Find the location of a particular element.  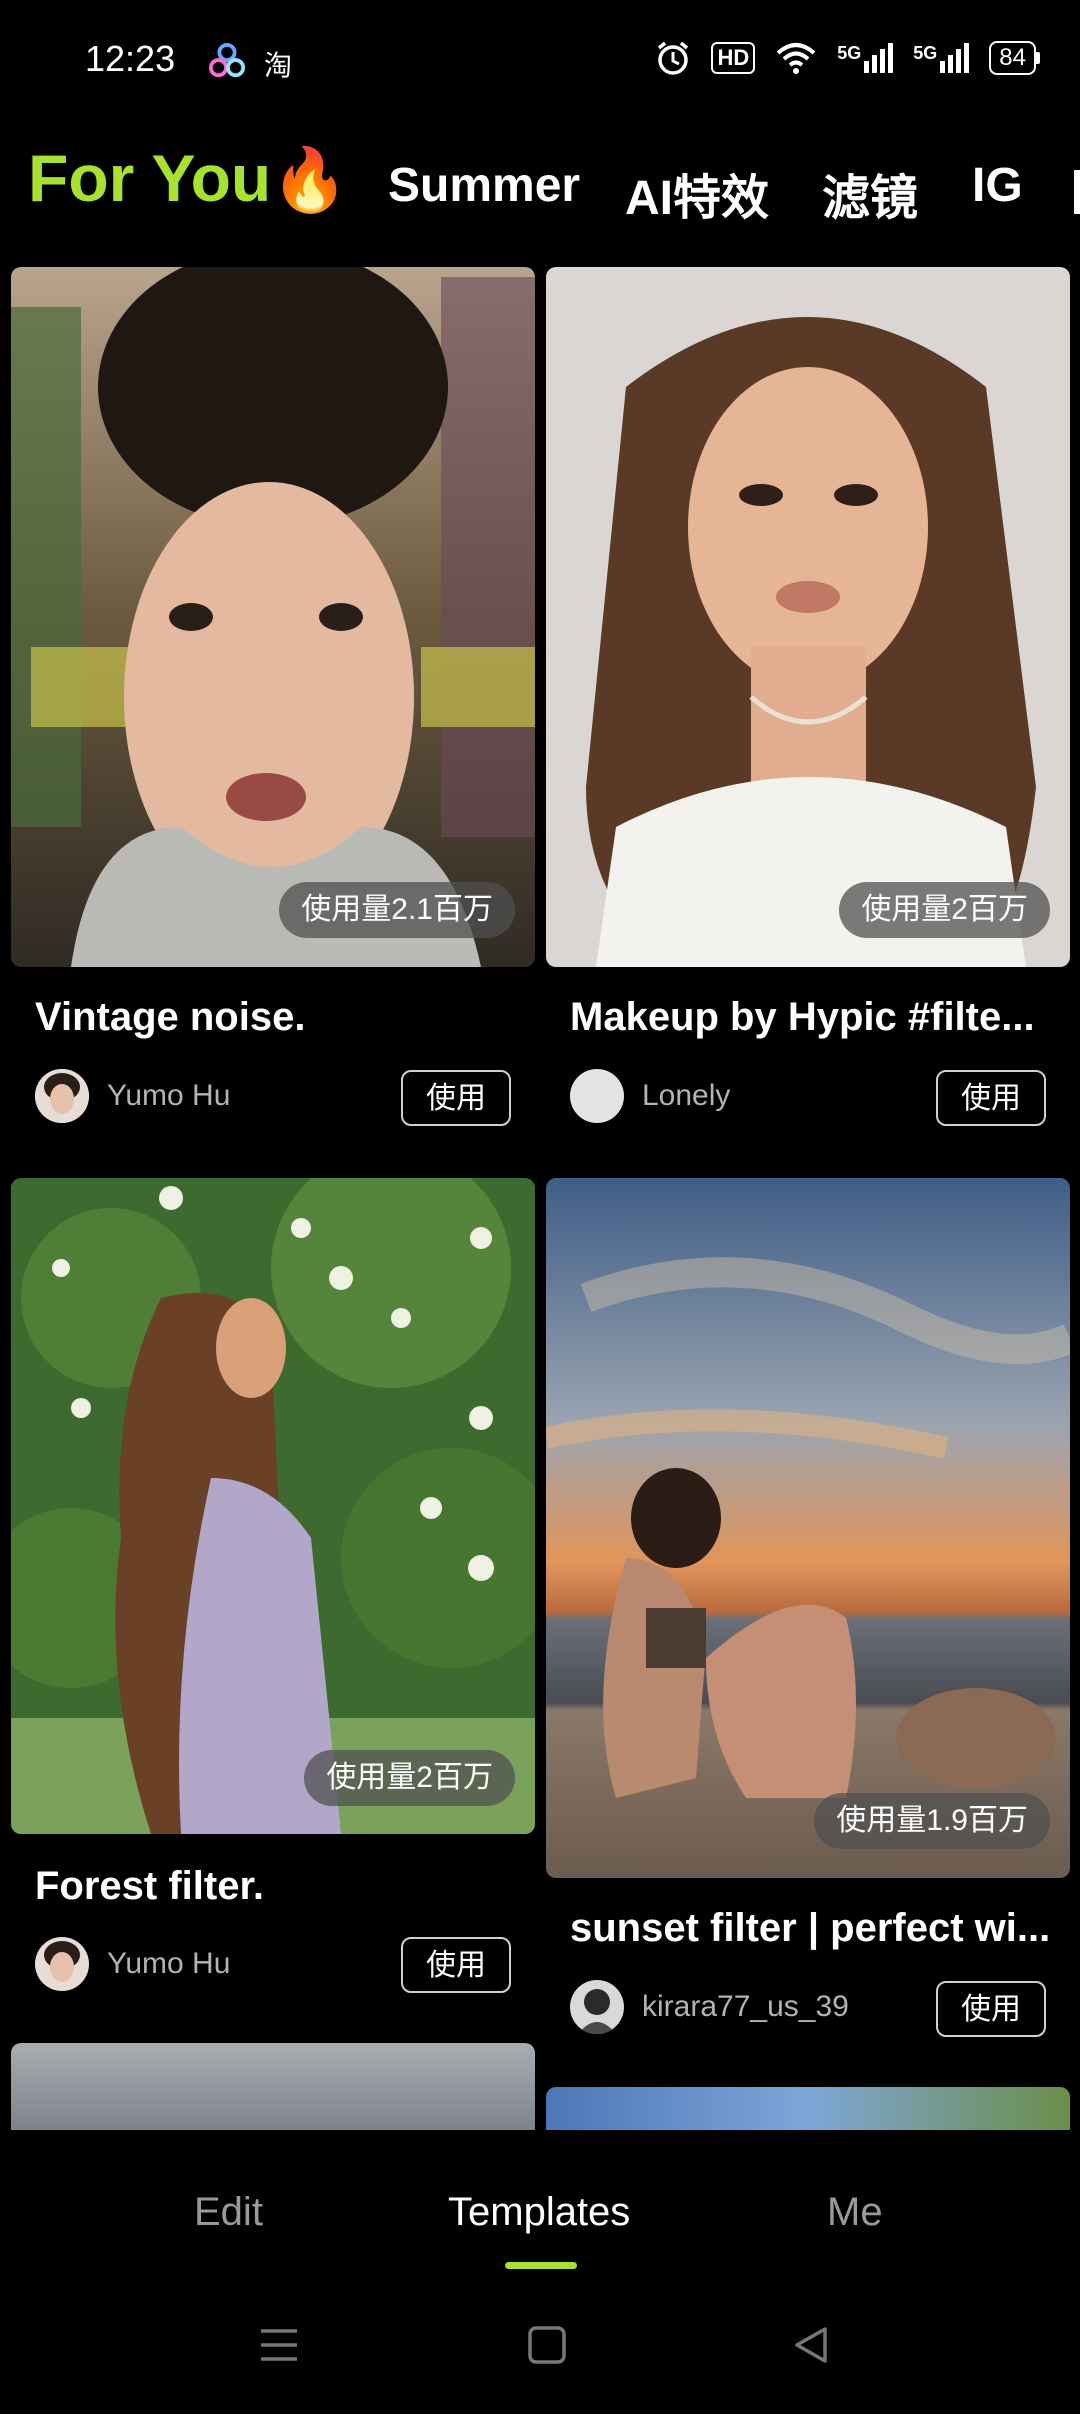

signal-label-2: 5G is located at coordinates (925, 53).